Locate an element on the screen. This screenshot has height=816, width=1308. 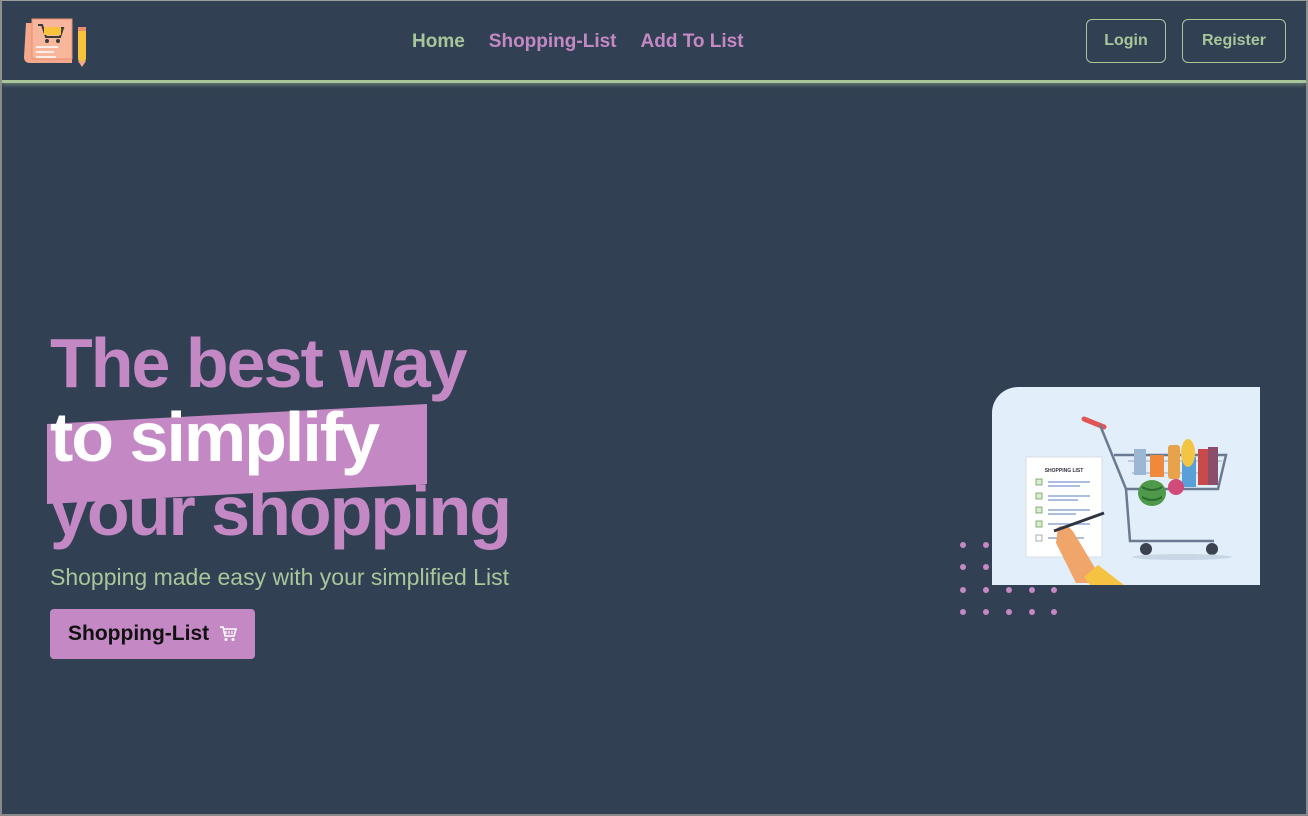
login-button: Login is located at coordinates (1126, 41).